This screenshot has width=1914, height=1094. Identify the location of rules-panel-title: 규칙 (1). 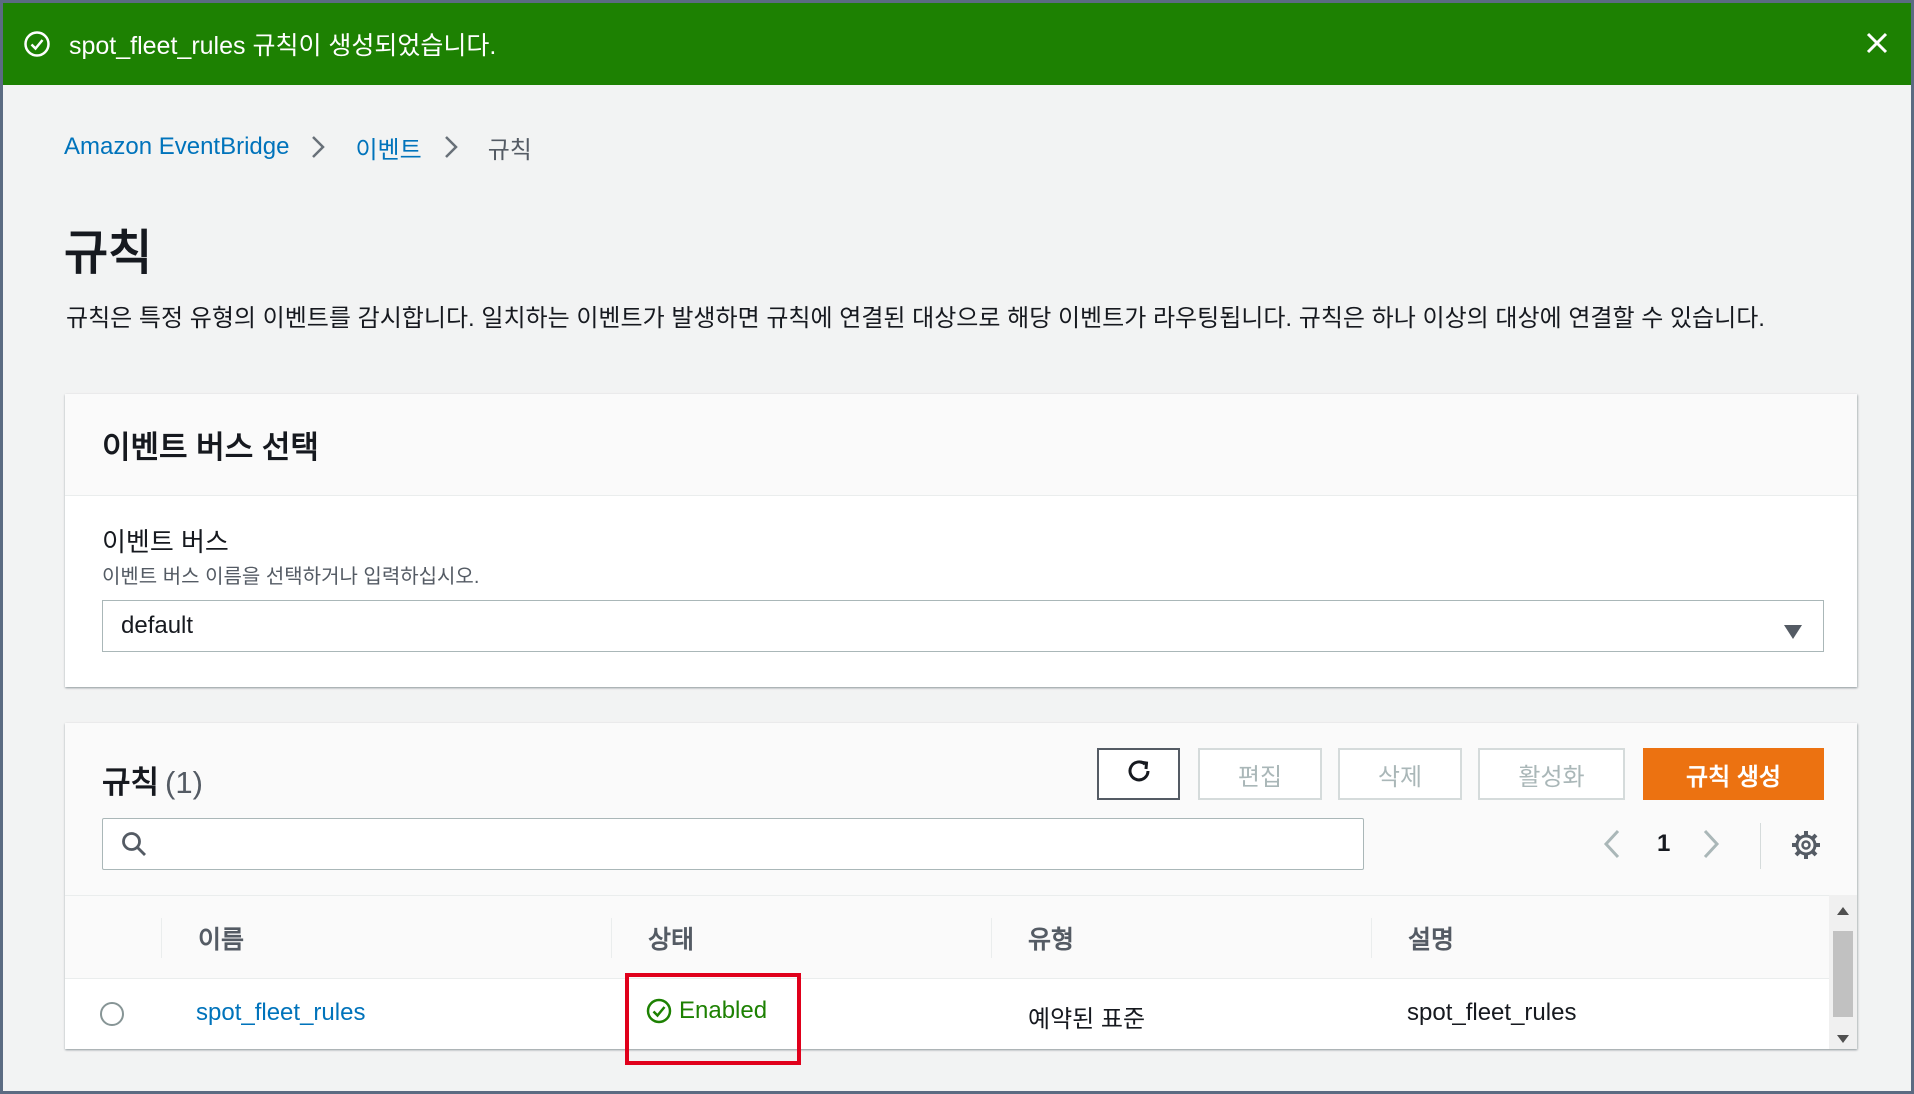
(152, 779).